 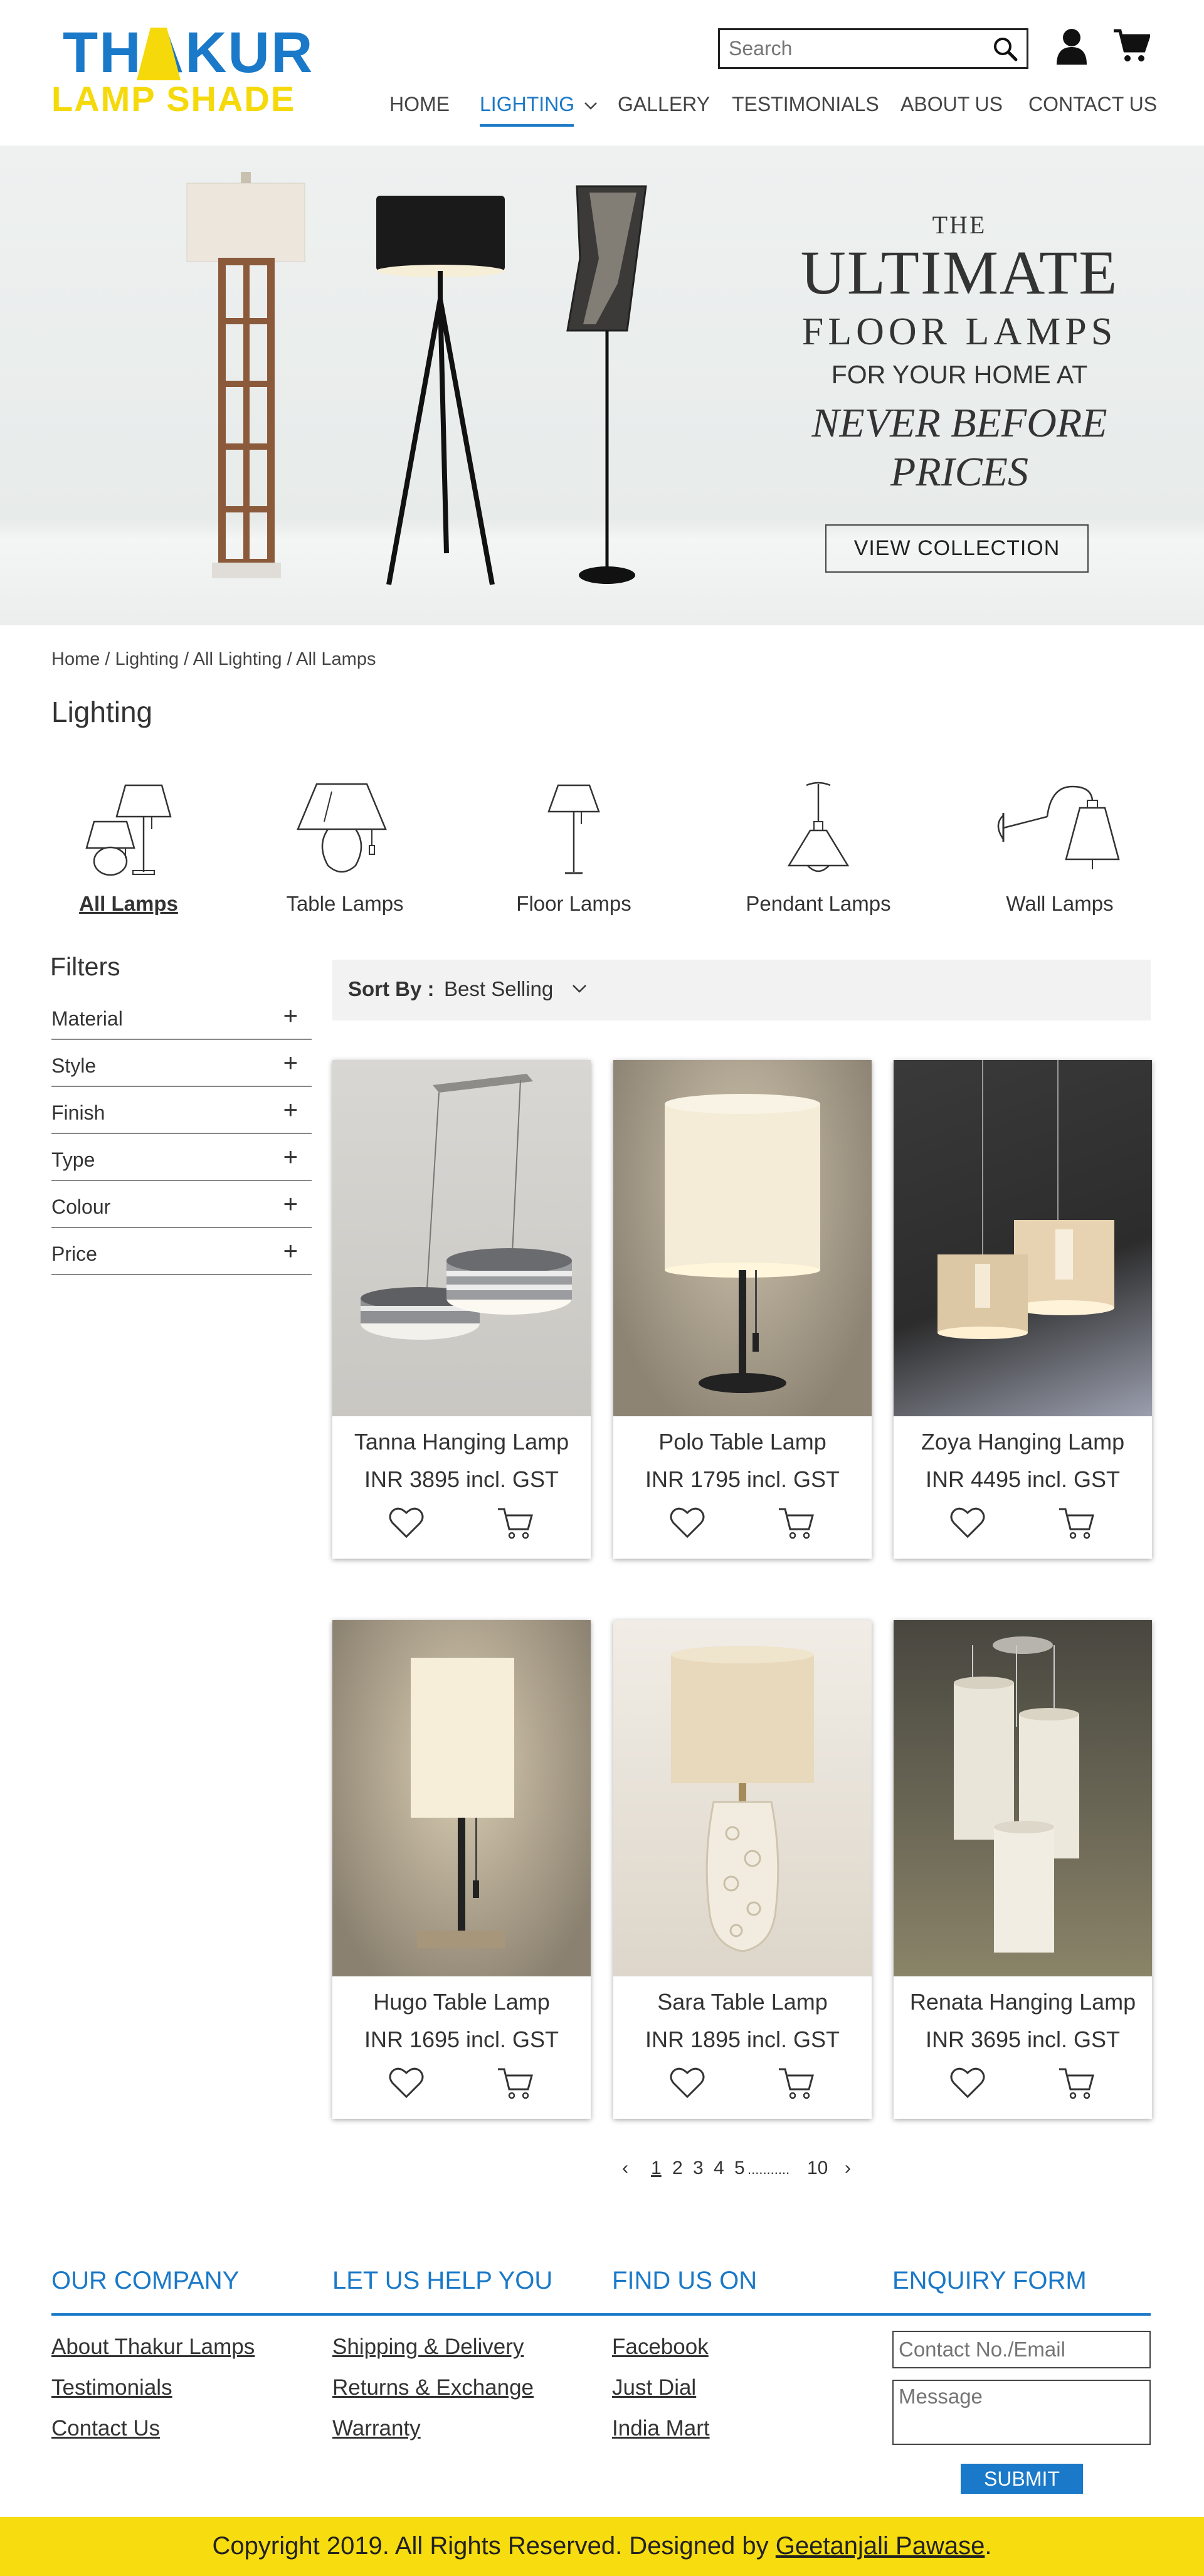 I want to click on footer-link-shipping: Shipping & Delivery, so click(x=428, y=2347).